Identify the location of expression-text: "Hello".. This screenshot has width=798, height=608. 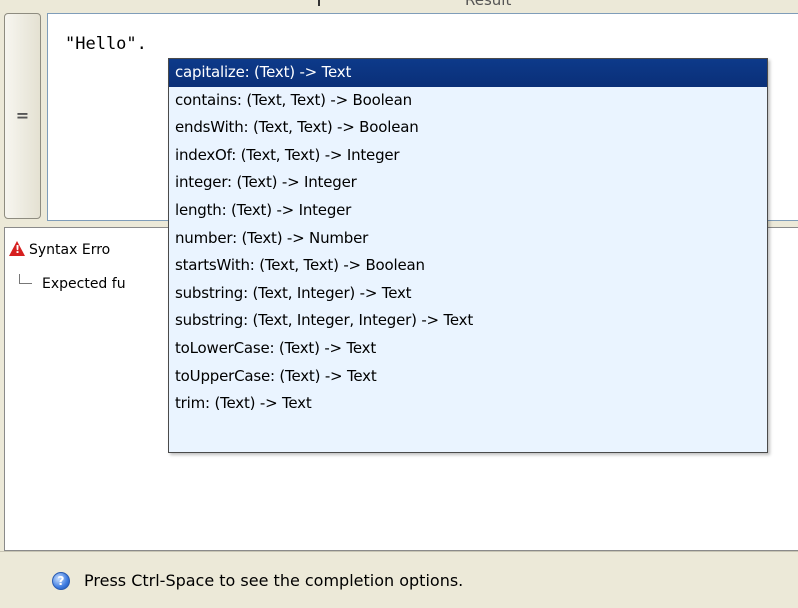
(106, 44).